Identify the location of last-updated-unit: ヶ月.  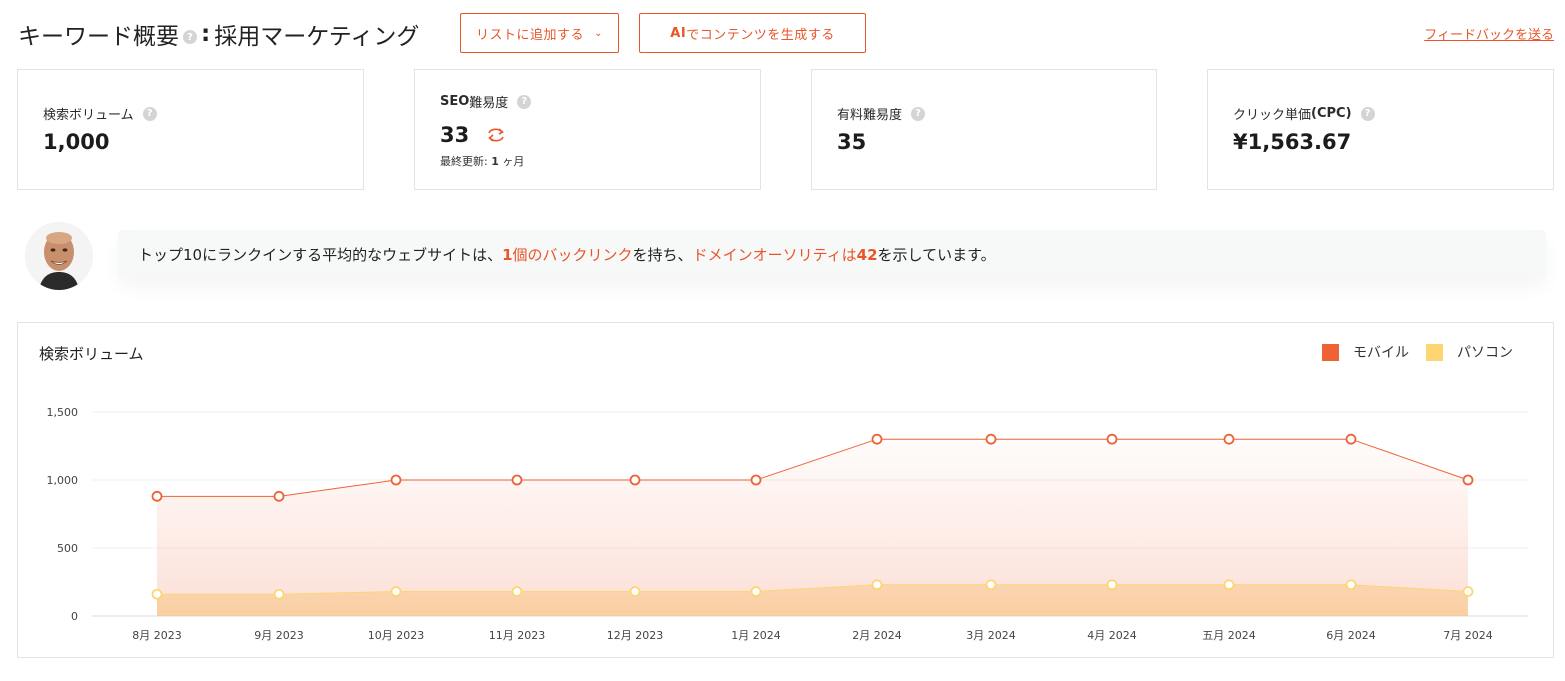
(513, 161).